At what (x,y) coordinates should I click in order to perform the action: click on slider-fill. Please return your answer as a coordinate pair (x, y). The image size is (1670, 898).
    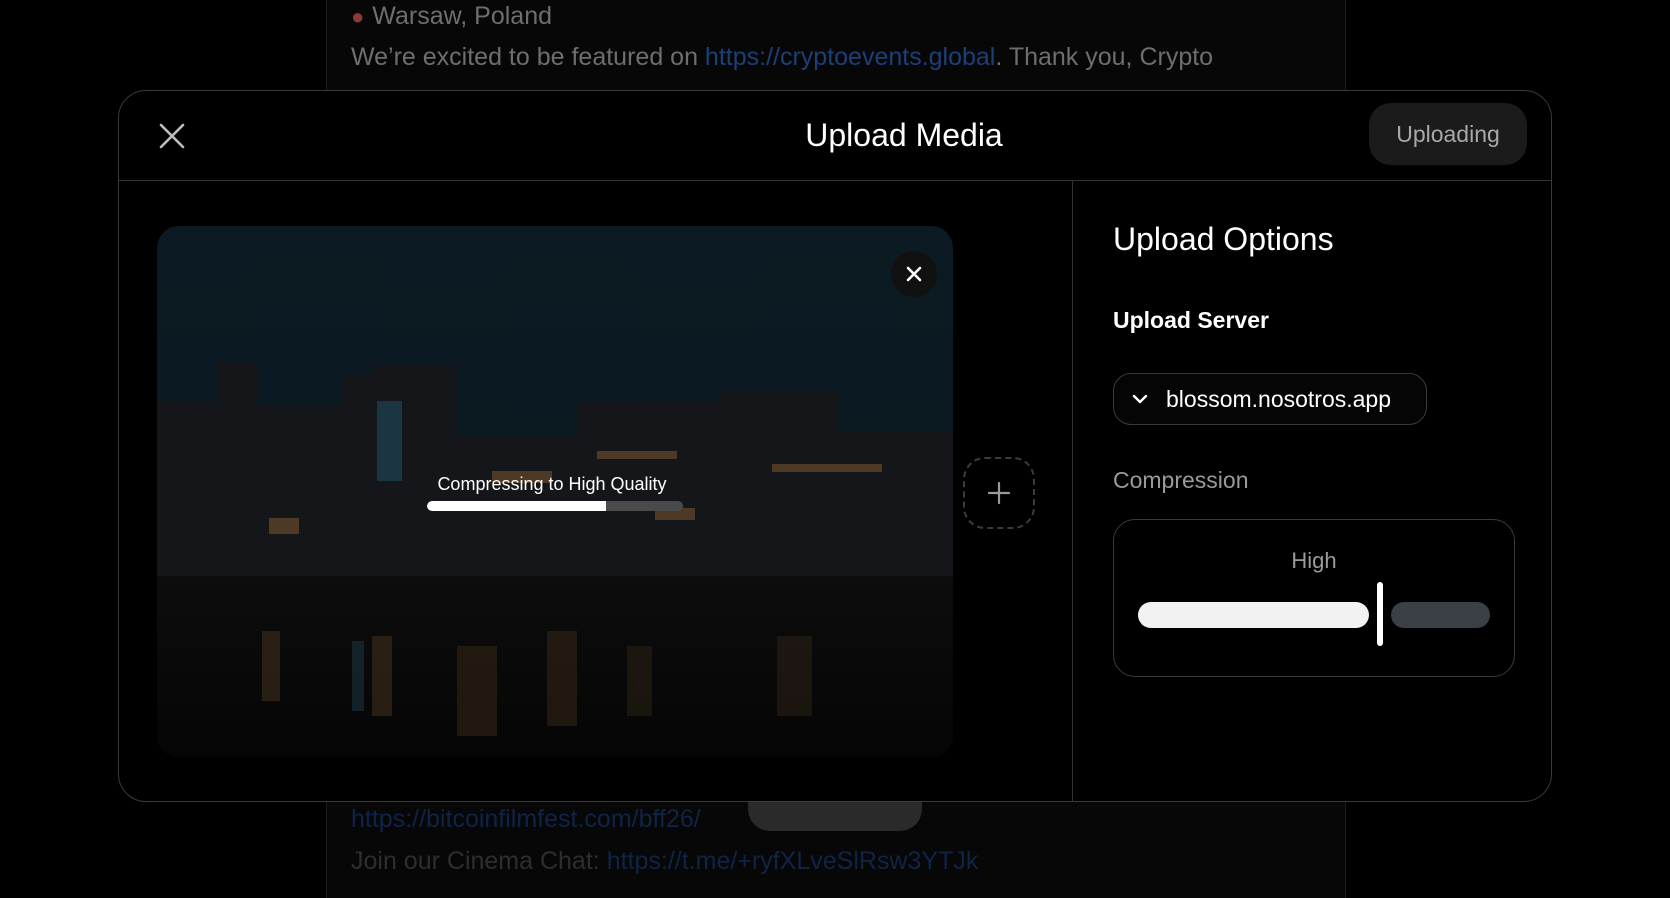
    Looking at the image, I should click on (1253, 615).